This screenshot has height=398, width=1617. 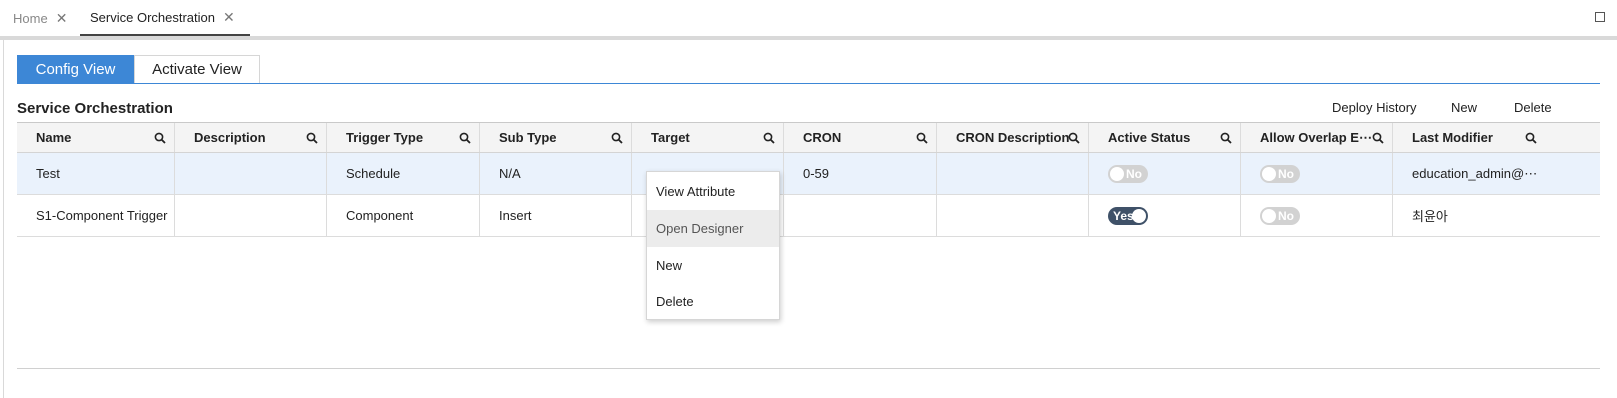 I want to click on column-header-trigger-type: Trigger Type, so click(x=403, y=137).